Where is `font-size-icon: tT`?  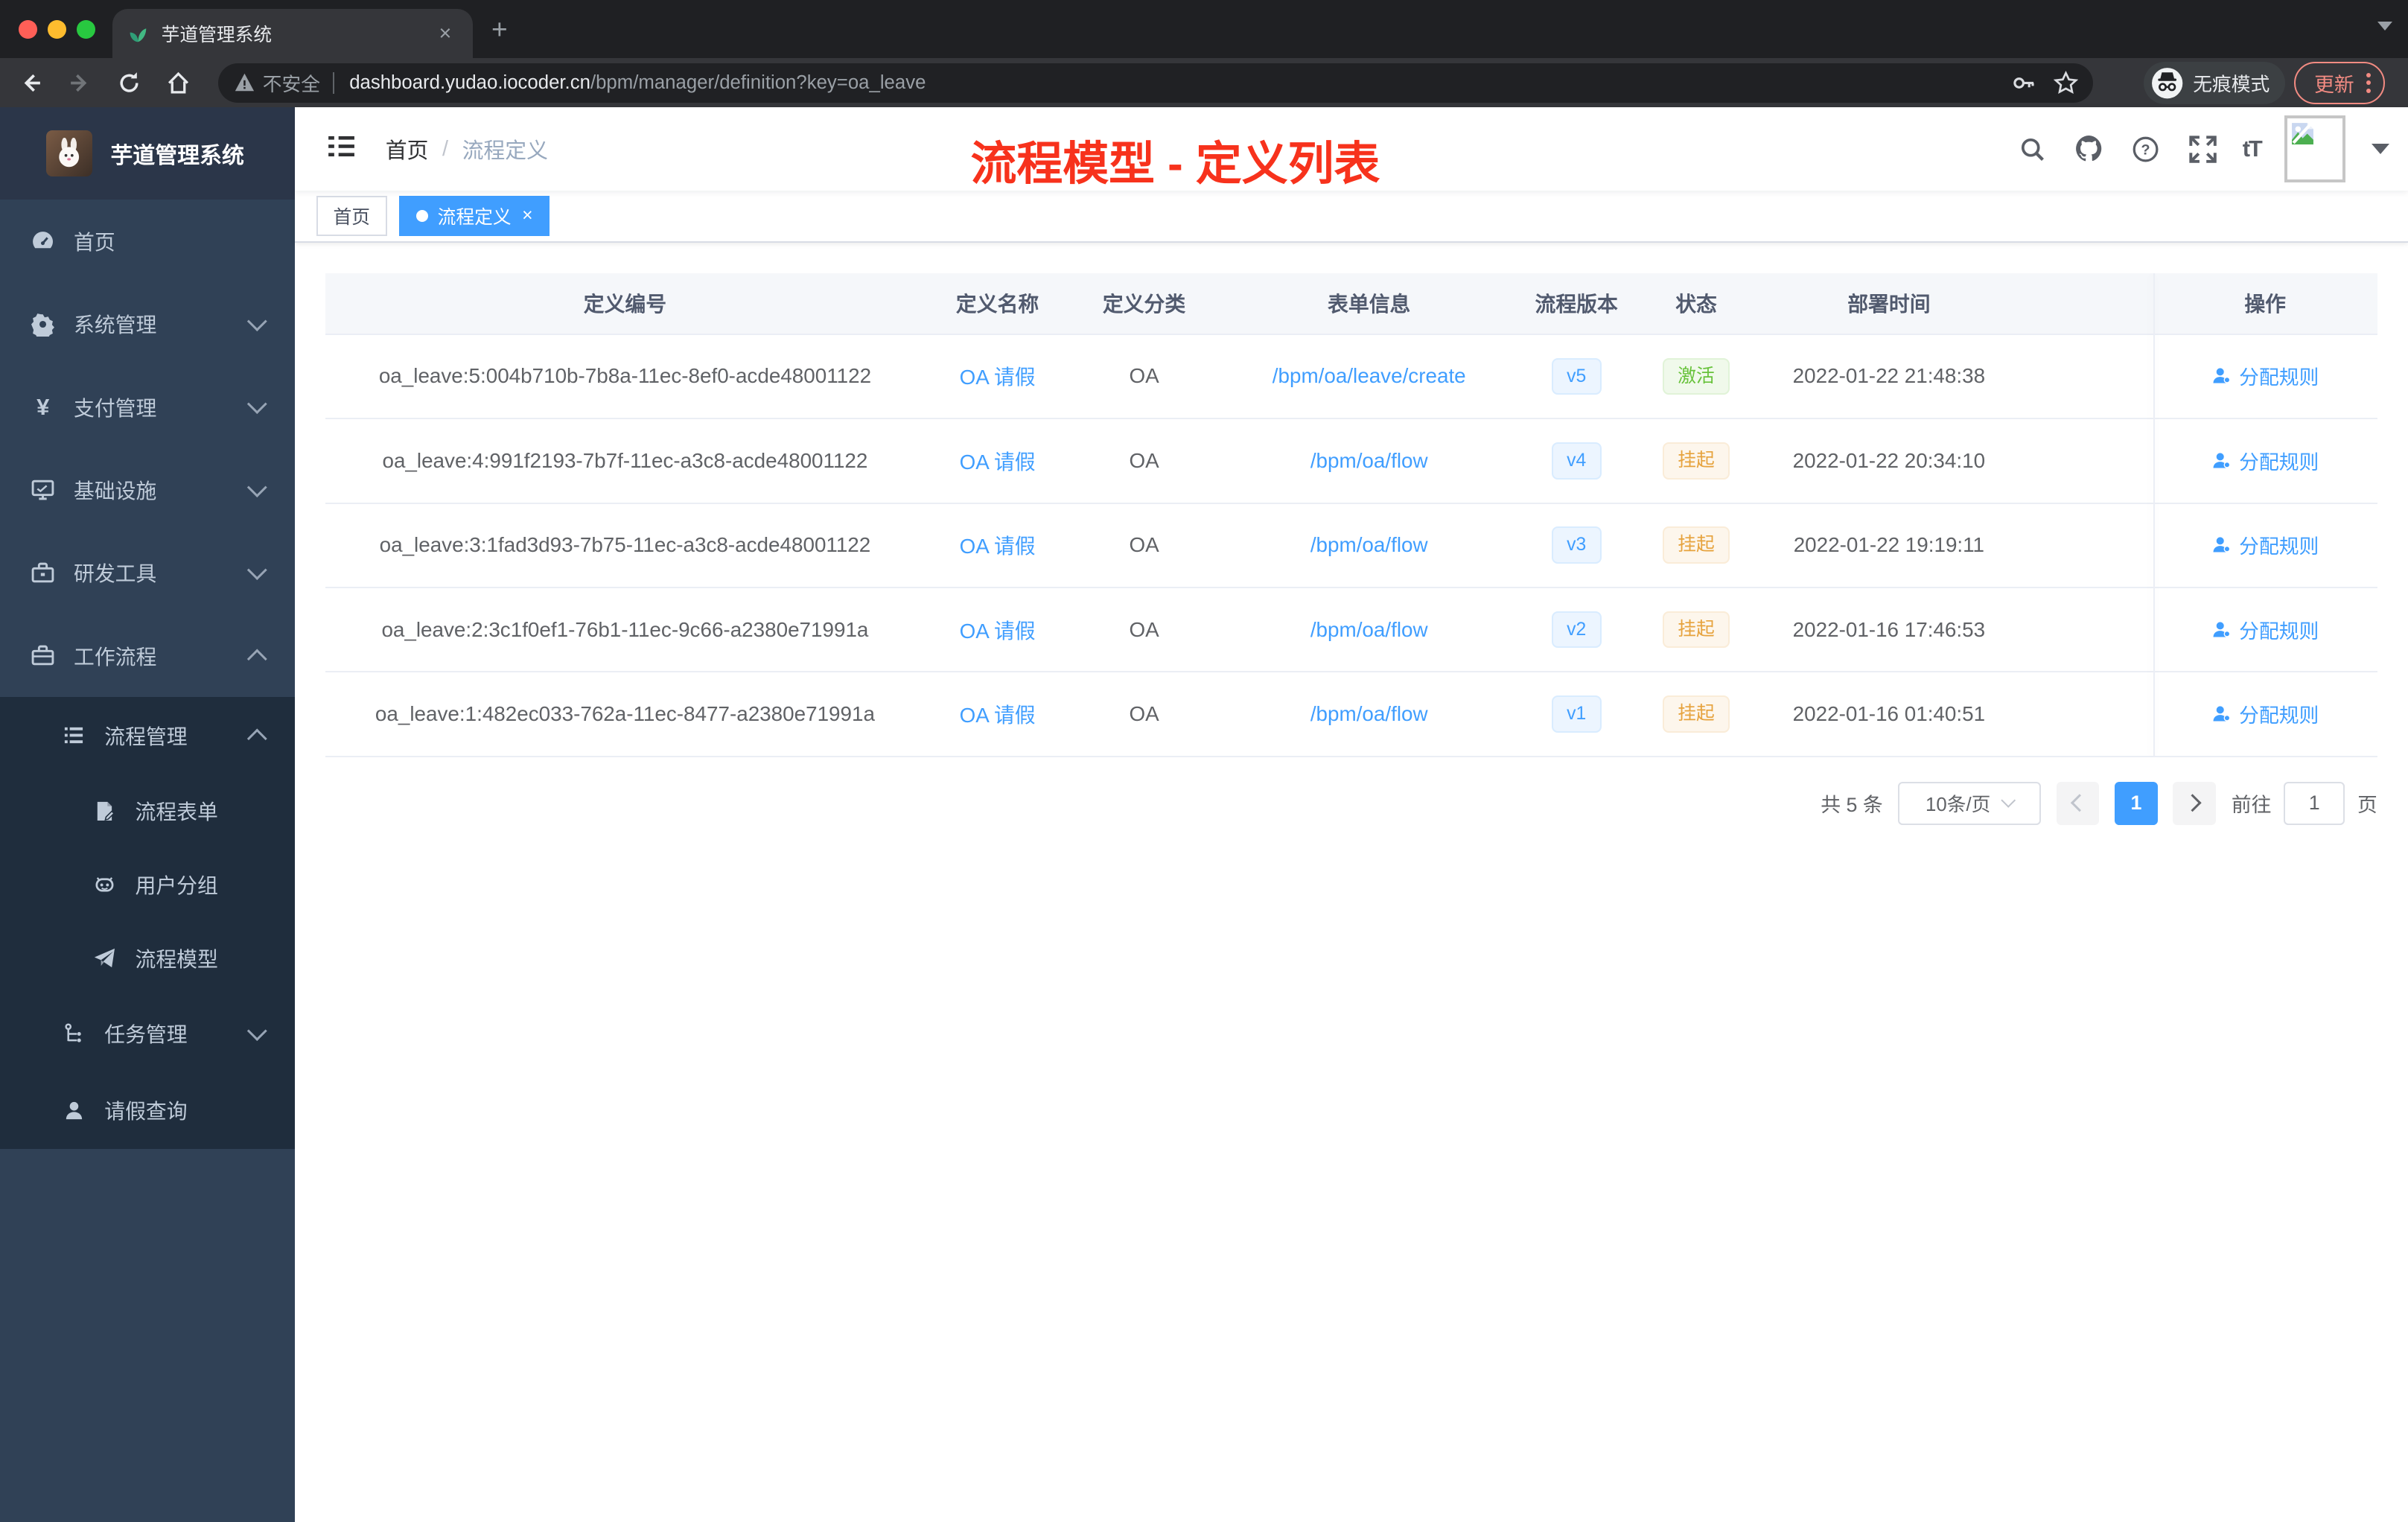 font-size-icon: tT is located at coordinates (2253, 149).